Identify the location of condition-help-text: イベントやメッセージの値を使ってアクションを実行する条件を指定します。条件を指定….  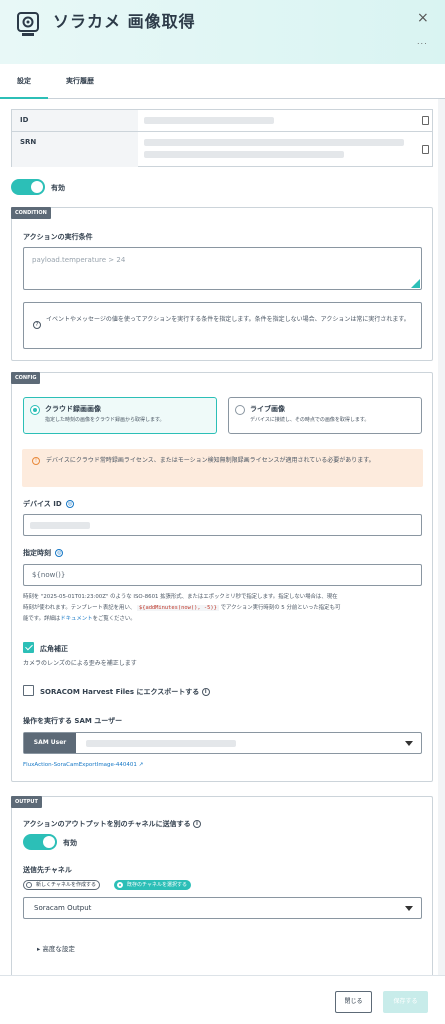
(228, 319).